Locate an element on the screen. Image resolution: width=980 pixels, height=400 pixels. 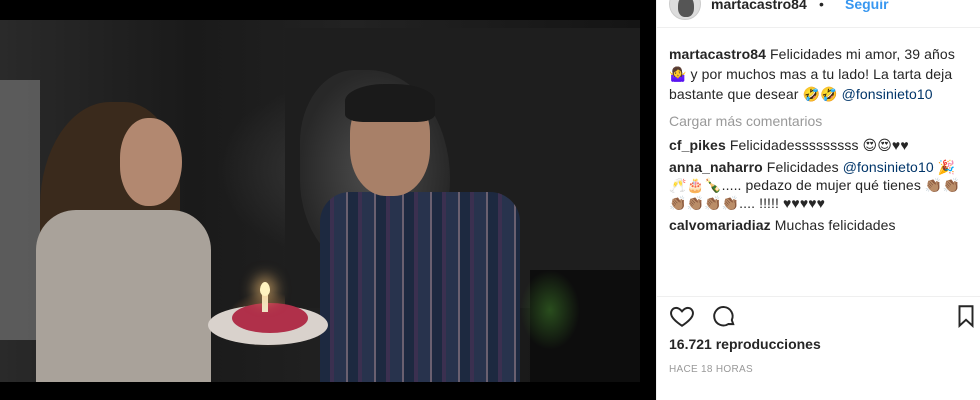
video-person-woman-face is located at coordinates (151, 162).